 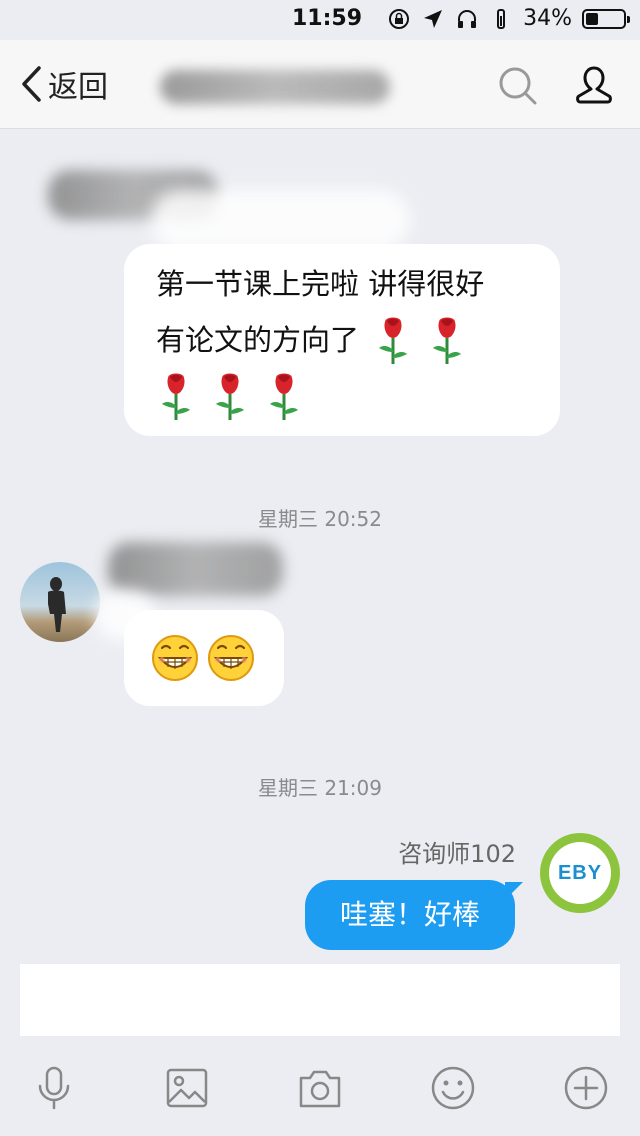 What do you see at coordinates (594, 86) in the screenshot?
I see `group-profile-icon` at bounding box center [594, 86].